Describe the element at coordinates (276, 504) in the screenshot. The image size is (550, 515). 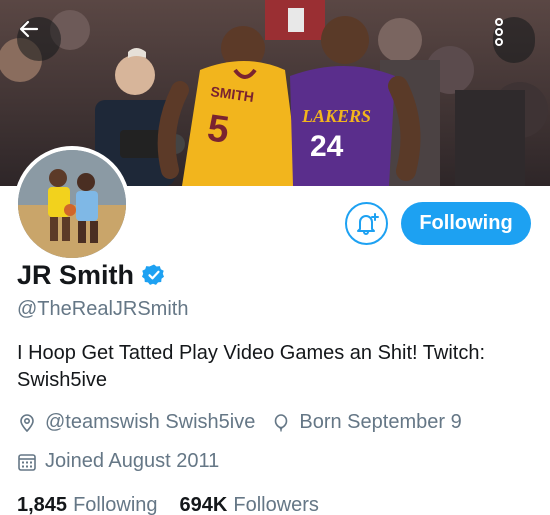
I see `followers-label: Followers` at that location.